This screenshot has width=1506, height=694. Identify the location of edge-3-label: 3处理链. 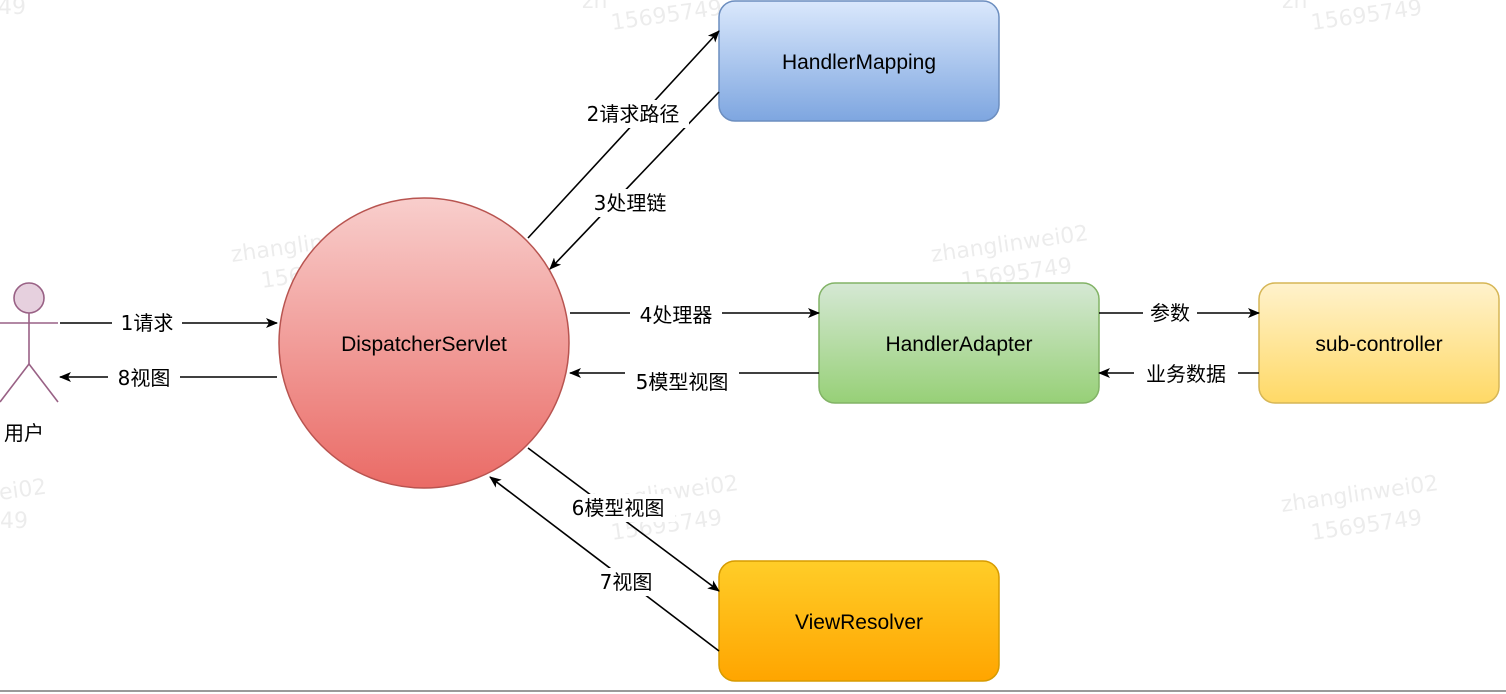
(630, 203).